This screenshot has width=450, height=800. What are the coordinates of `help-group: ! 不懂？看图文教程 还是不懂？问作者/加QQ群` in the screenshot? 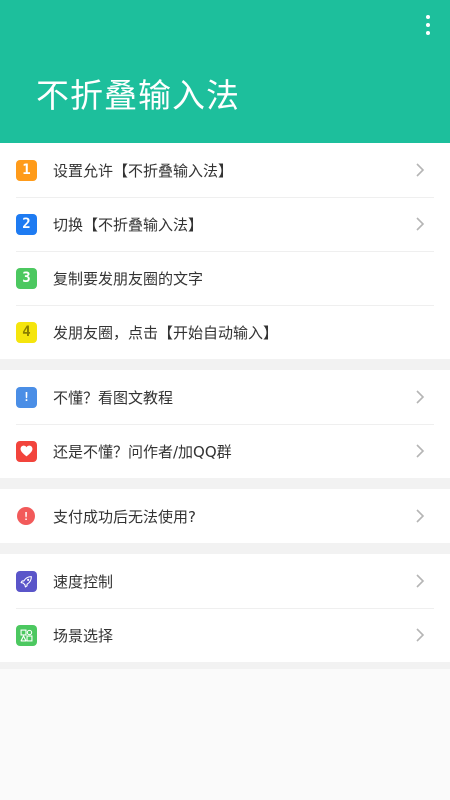 It's located at (225, 424).